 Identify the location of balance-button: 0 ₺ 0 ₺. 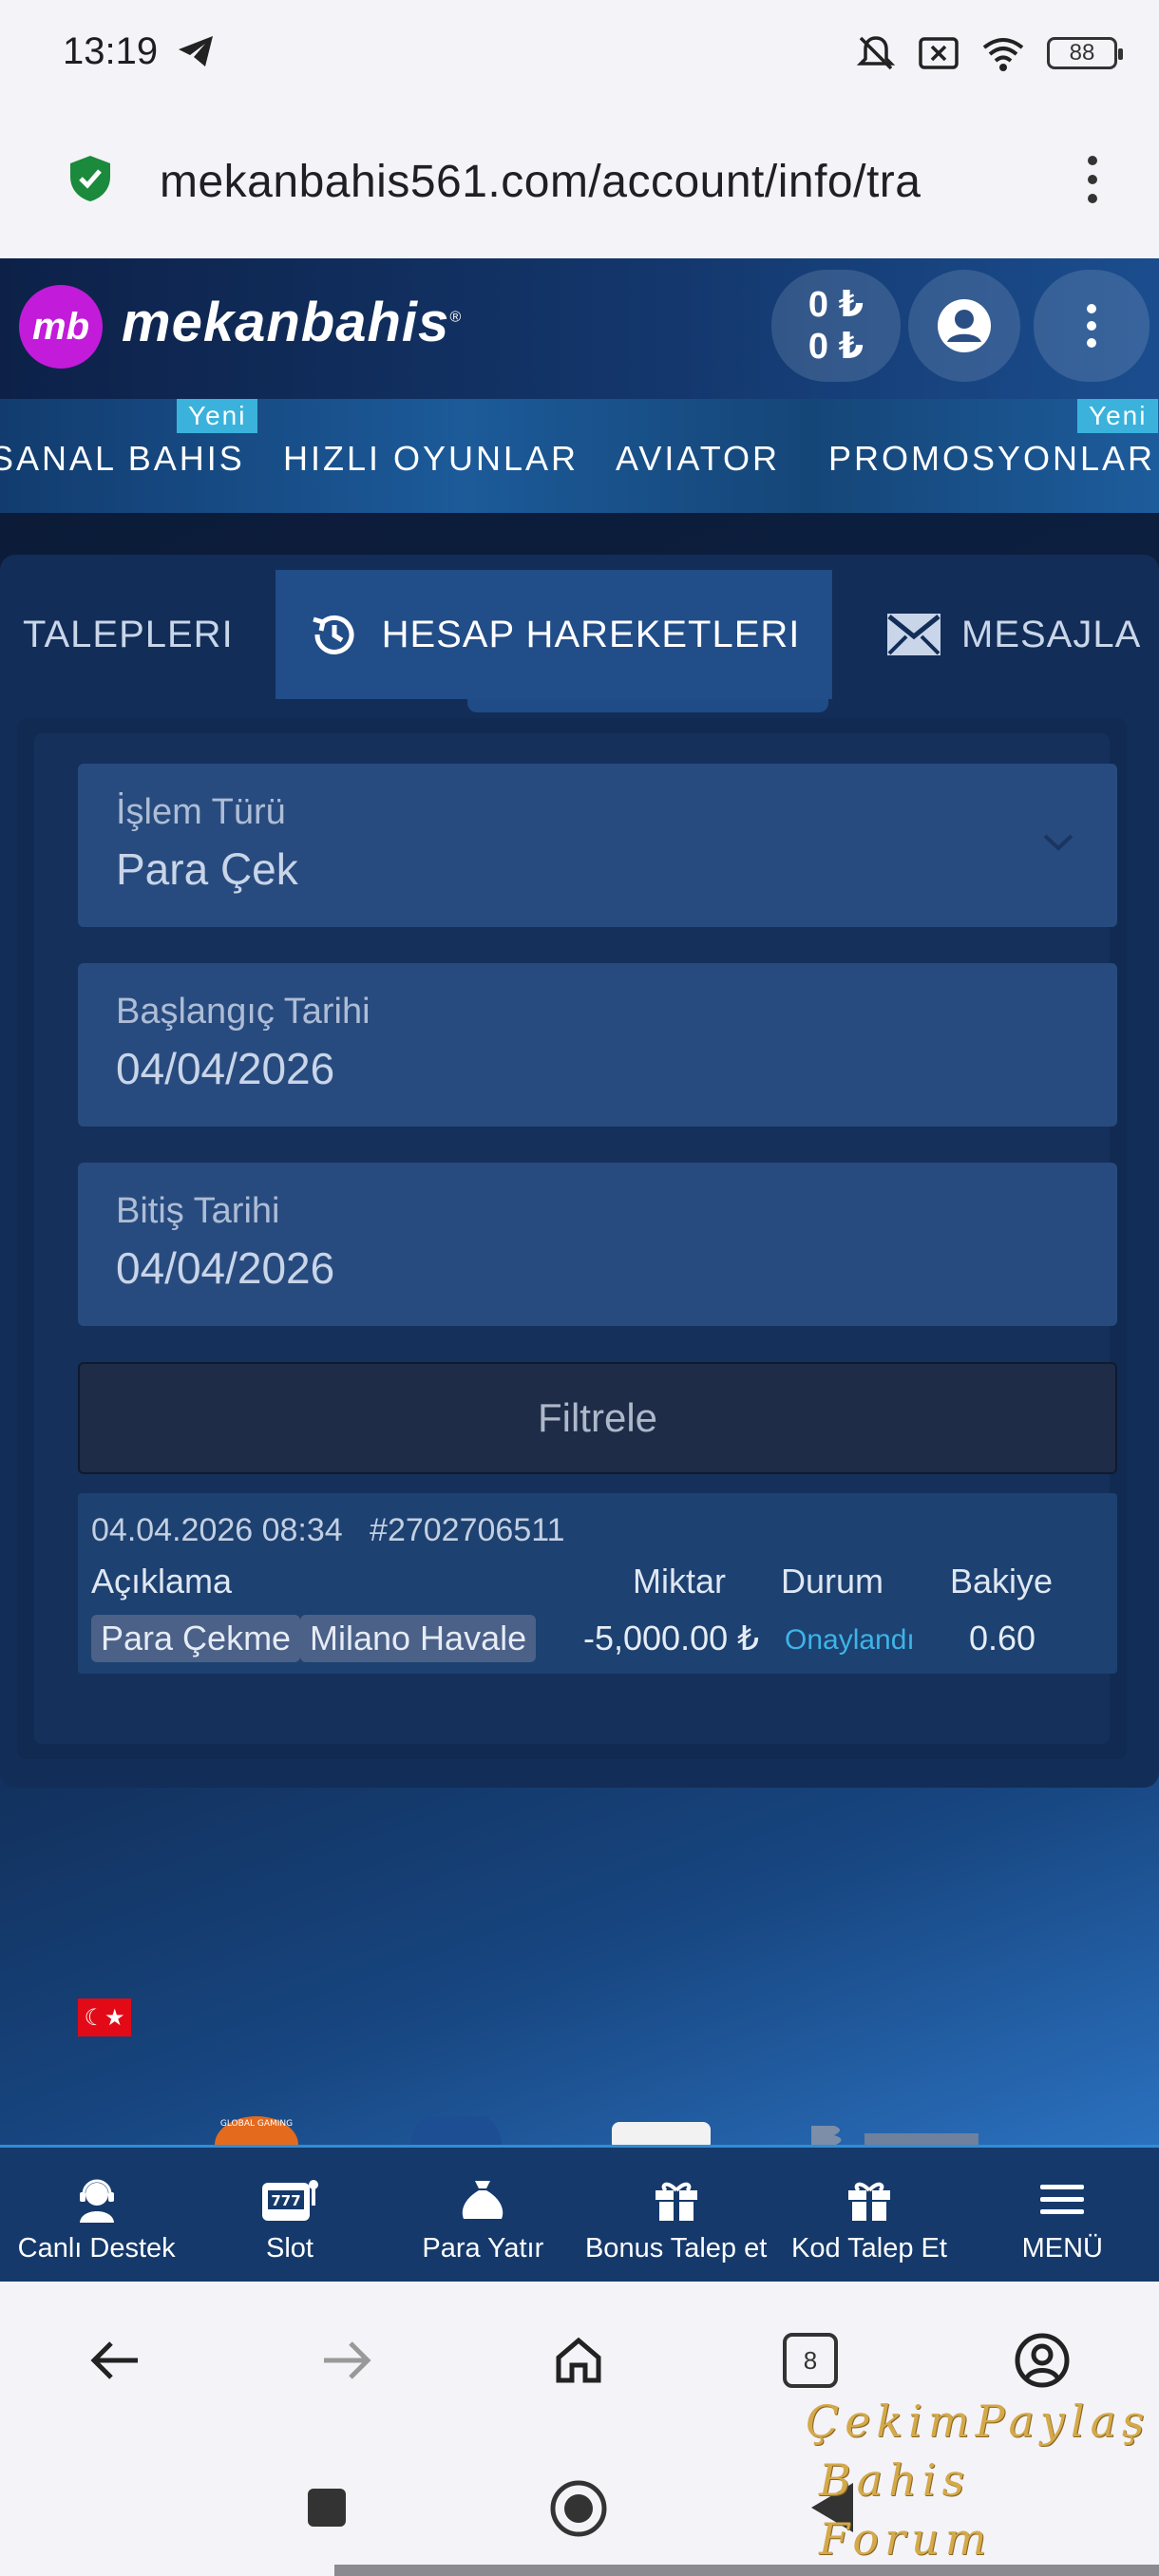
(836, 326).